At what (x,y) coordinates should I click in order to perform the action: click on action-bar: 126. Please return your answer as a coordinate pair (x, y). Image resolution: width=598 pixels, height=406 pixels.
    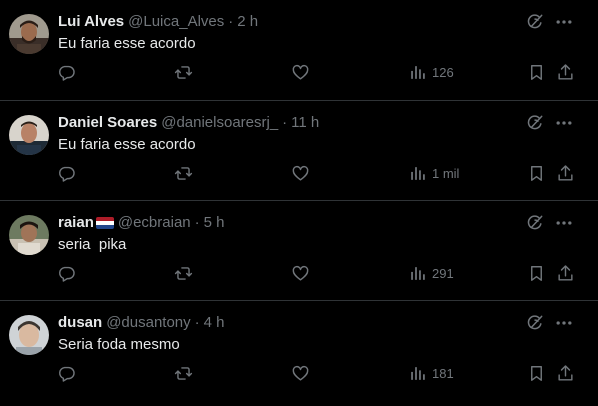
    Looking at the image, I should click on (299, 72).